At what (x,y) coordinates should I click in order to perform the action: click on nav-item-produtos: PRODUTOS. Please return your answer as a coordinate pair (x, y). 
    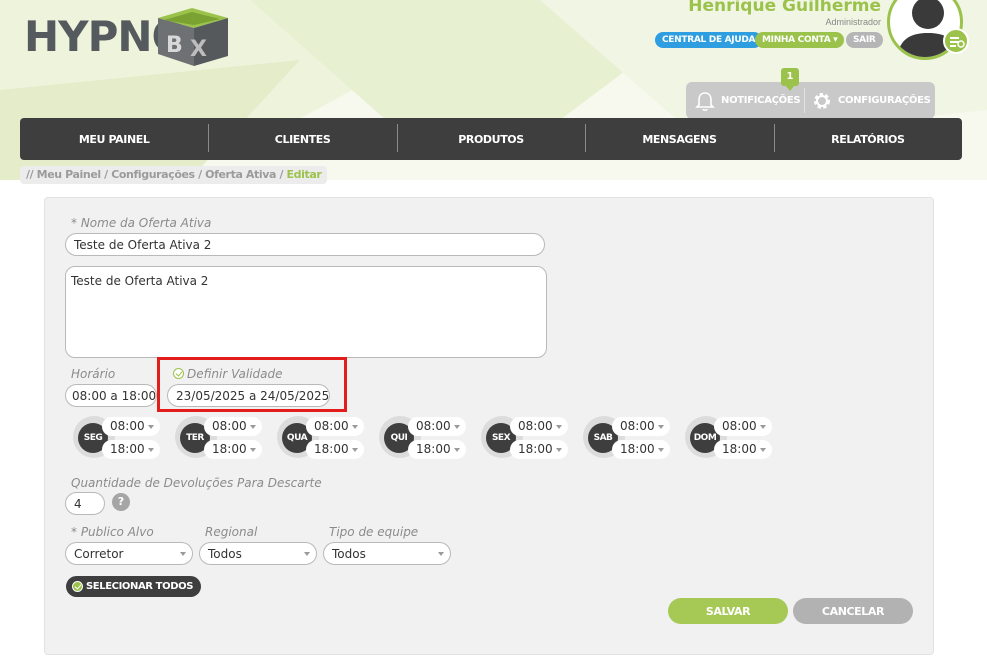
    Looking at the image, I should click on (490, 139).